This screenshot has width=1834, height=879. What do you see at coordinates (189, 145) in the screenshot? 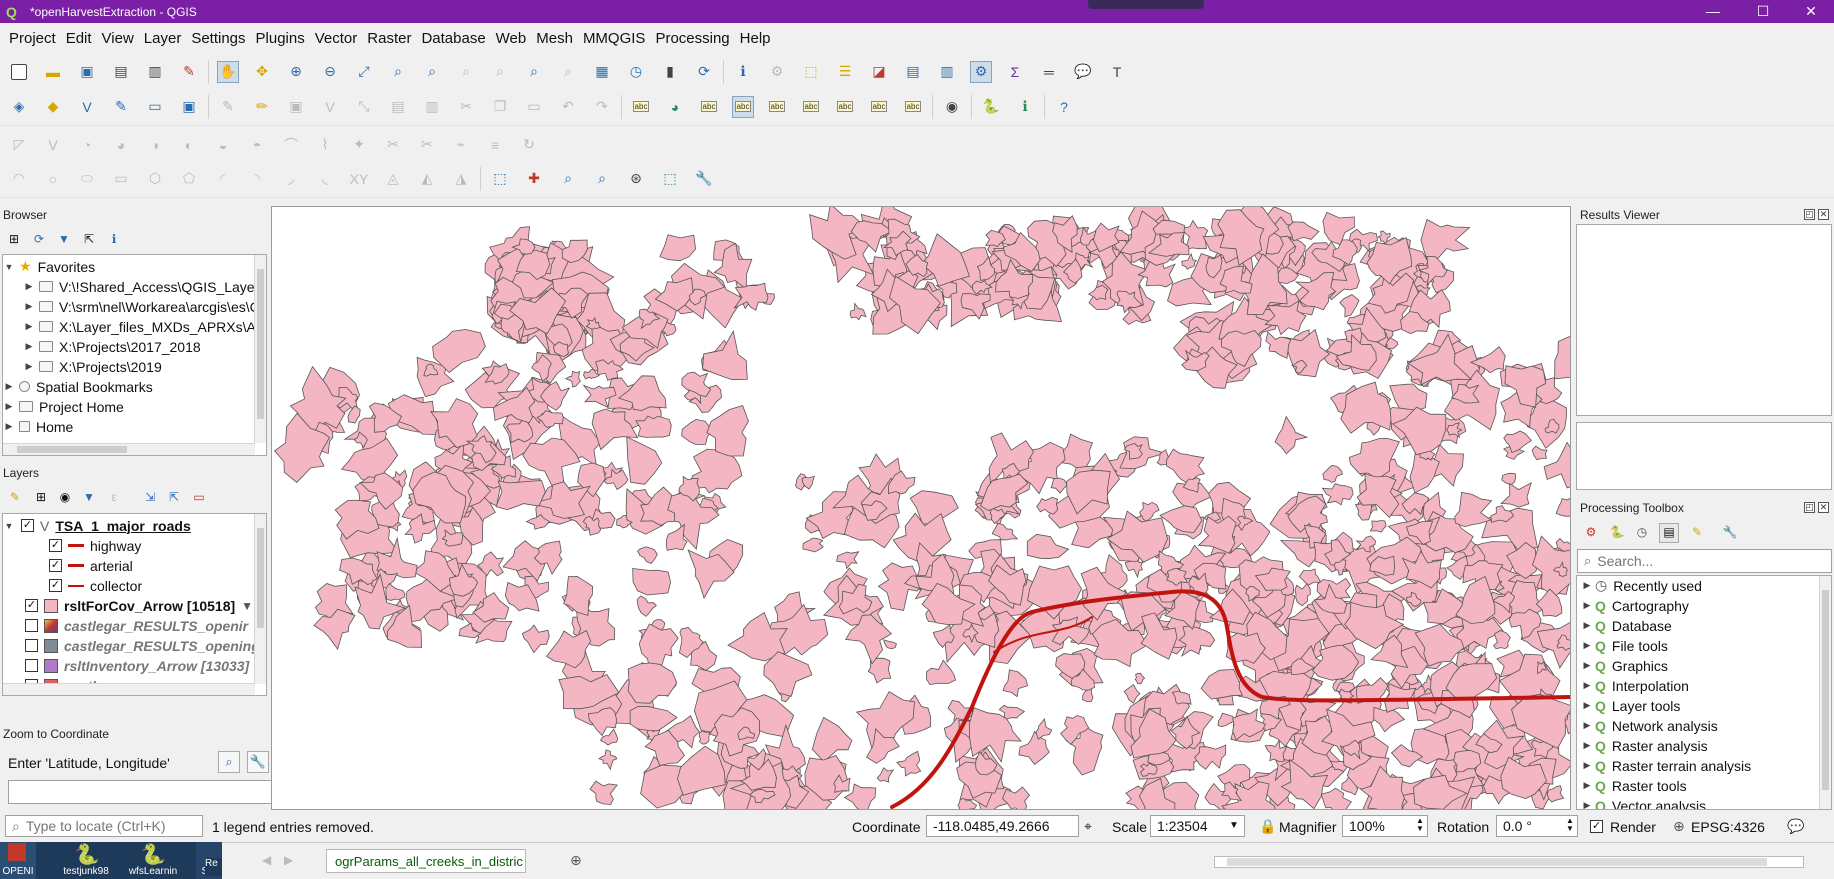
I see `delete-part-icon: ◐` at bounding box center [189, 145].